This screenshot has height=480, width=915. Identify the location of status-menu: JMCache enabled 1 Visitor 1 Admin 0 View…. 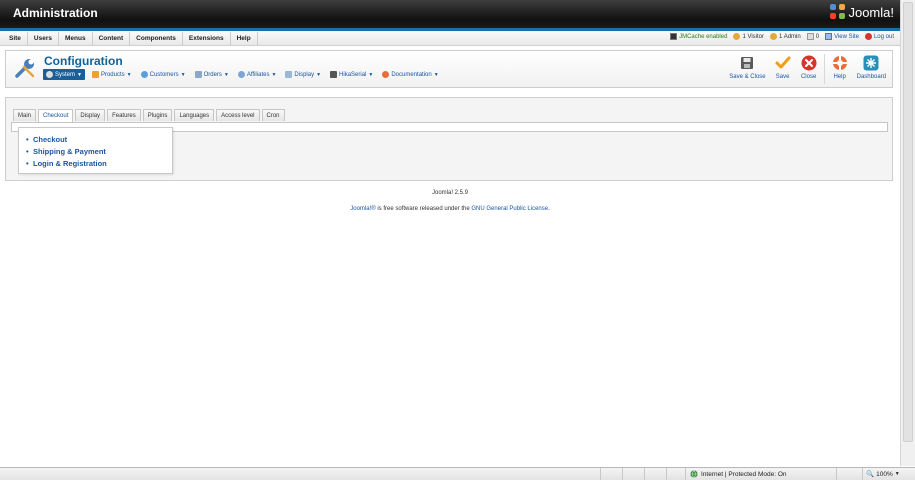
(782, 36).